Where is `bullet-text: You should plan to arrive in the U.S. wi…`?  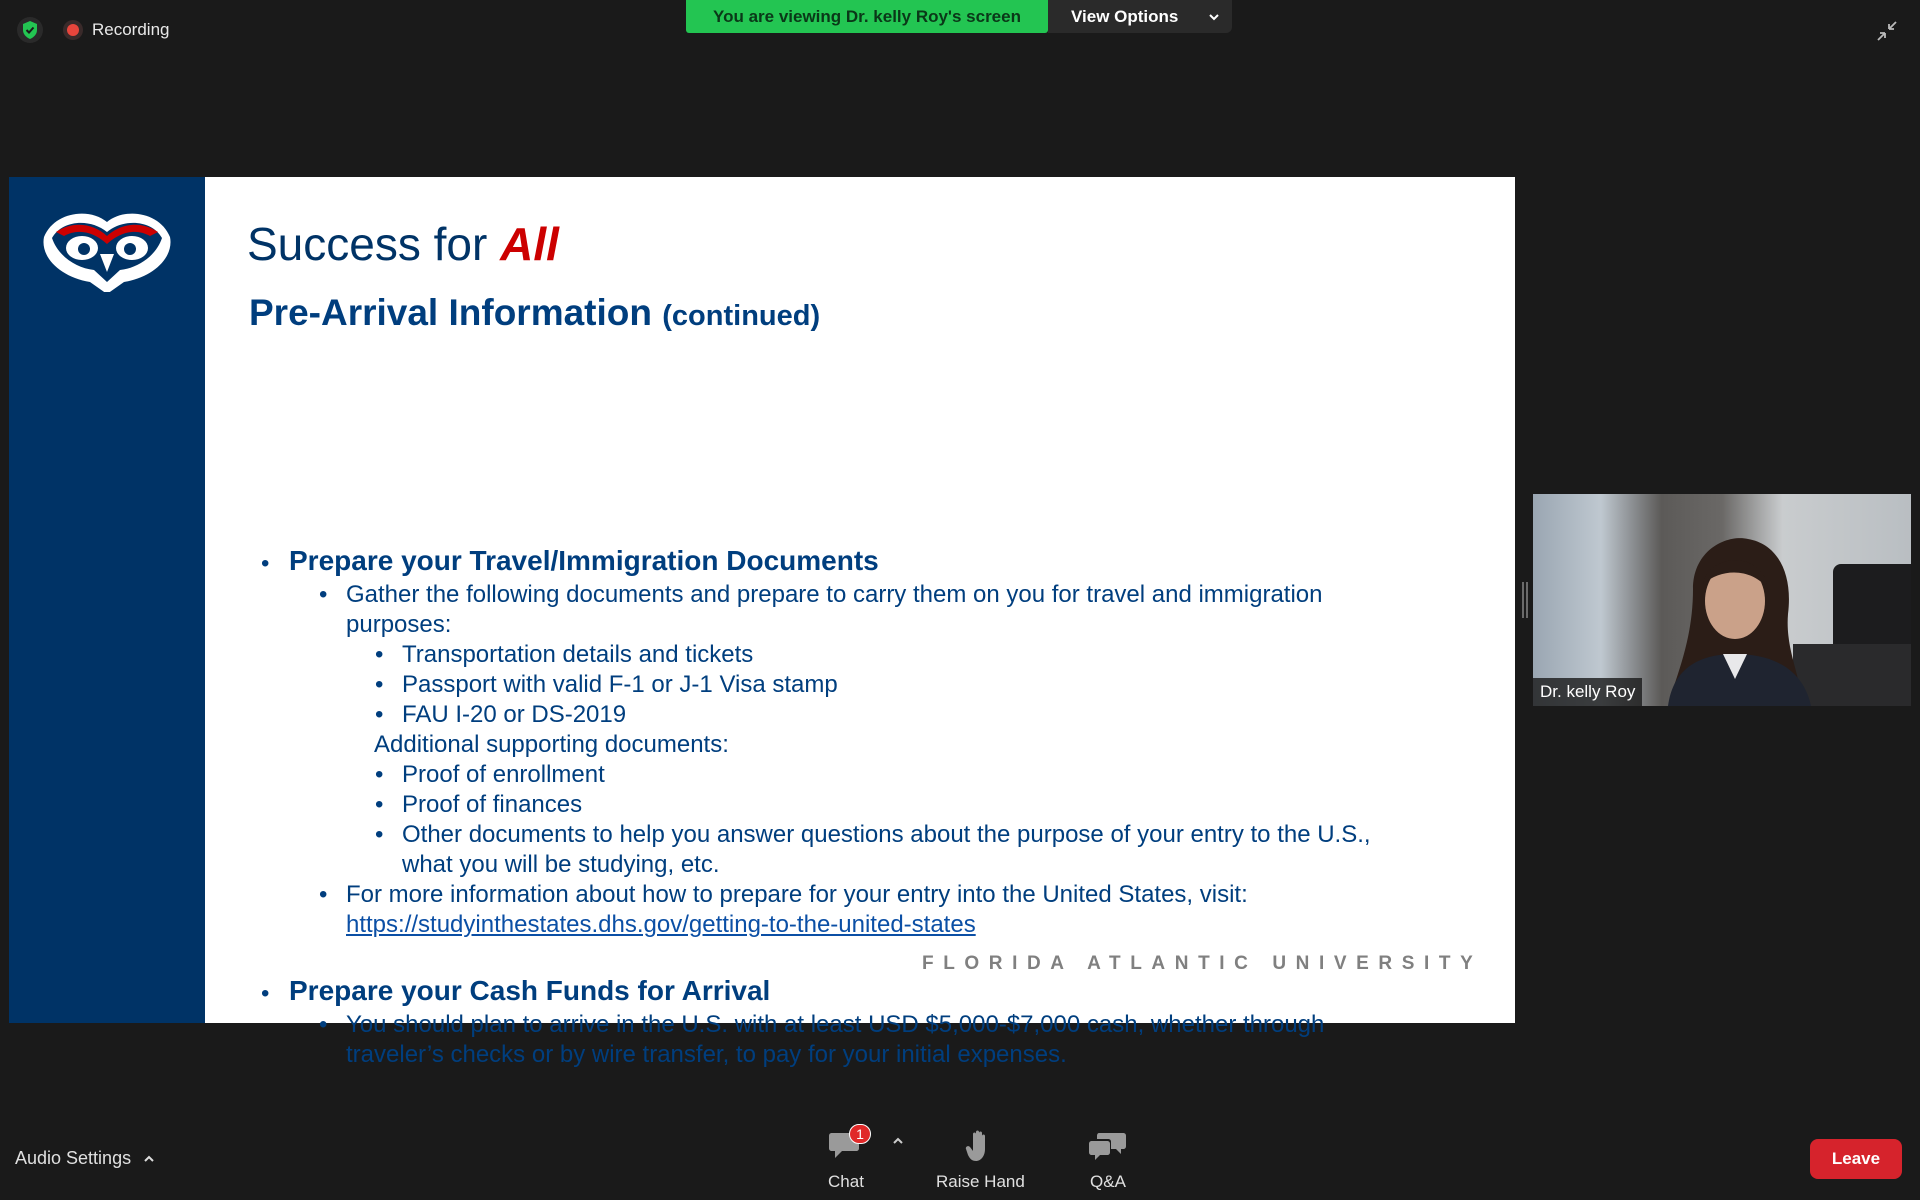 bullet-text: You should plan to arrive in the U.S. wi… is located at coordinates (835, 1024).